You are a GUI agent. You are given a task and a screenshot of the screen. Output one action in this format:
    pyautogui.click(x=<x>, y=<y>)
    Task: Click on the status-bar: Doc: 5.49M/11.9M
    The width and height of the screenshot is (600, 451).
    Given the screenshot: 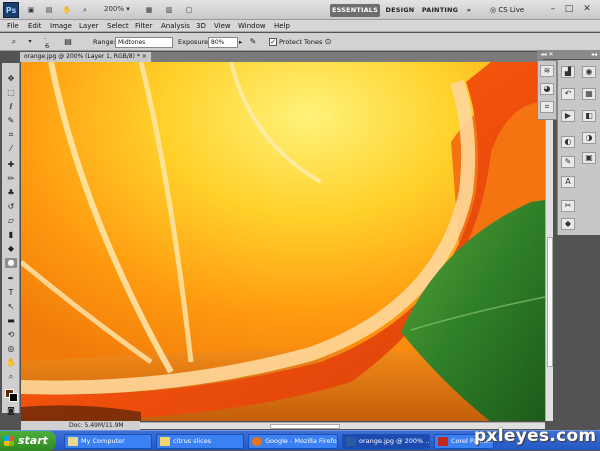 What is the action you would take?
    pyautogui.click(x=80, y=425)
    